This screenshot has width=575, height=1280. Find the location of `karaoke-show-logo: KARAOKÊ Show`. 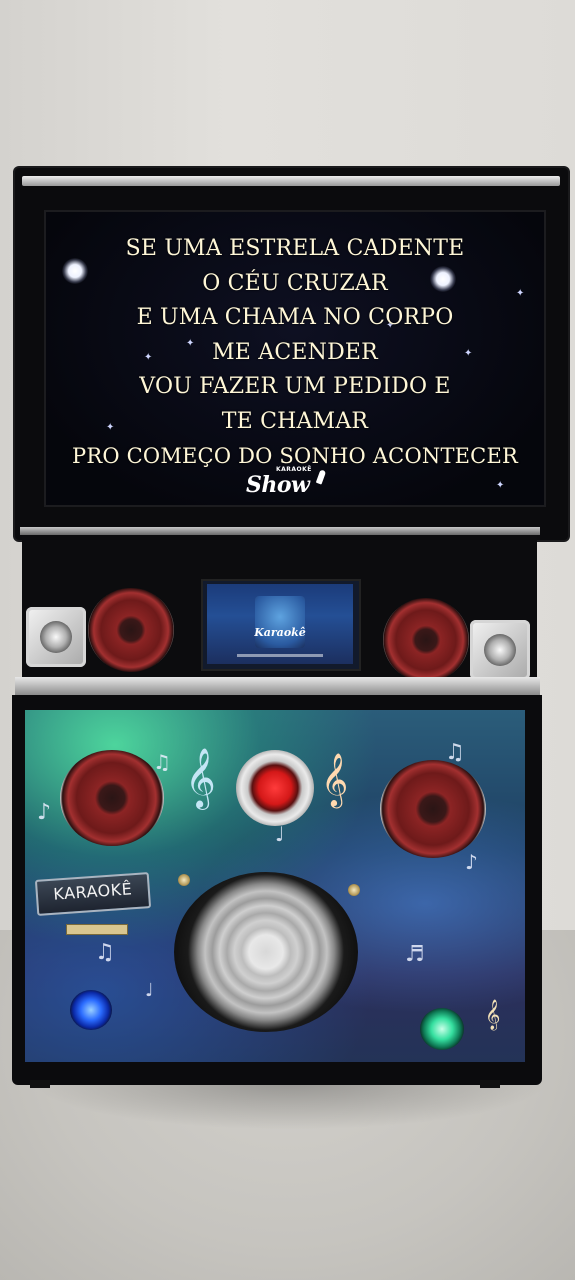

karaoke-show-logo: KARAOKÊ Show is located at coordinates (291, 482).